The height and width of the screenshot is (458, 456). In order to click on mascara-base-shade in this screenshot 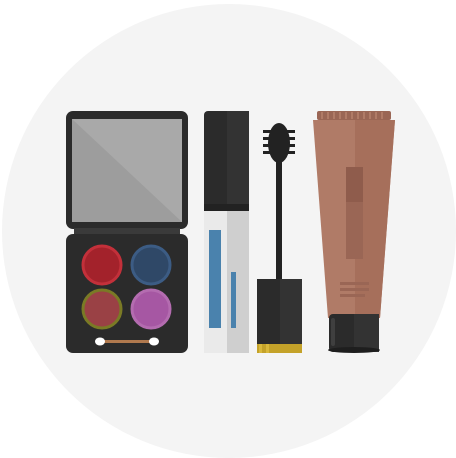, I will do `click(291, 312)`.